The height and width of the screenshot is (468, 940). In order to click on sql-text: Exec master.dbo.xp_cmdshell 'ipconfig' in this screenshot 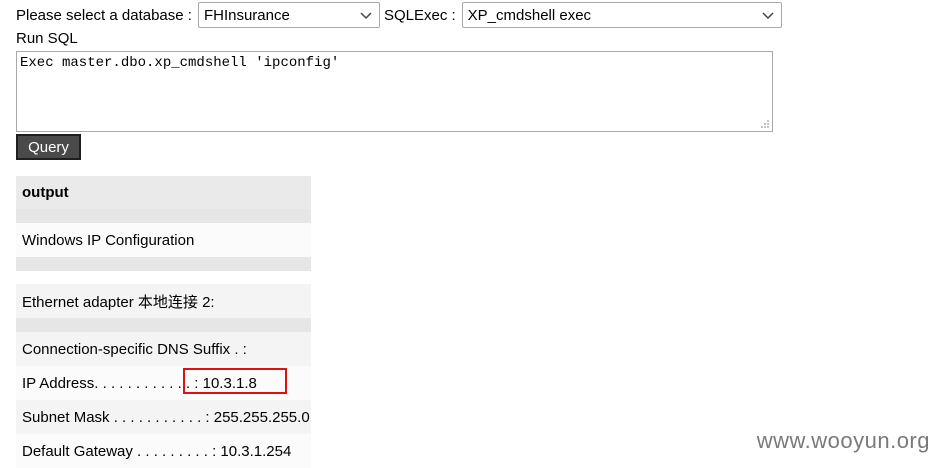, I will do `click(180, 63)`.